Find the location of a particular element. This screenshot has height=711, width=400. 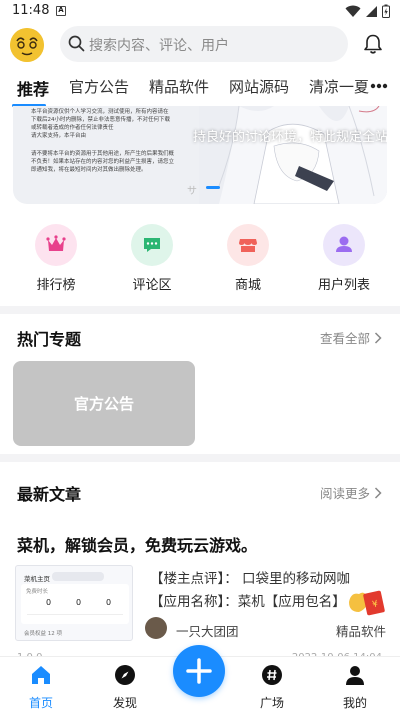

battery-icon is located at coordinates (386, 11).